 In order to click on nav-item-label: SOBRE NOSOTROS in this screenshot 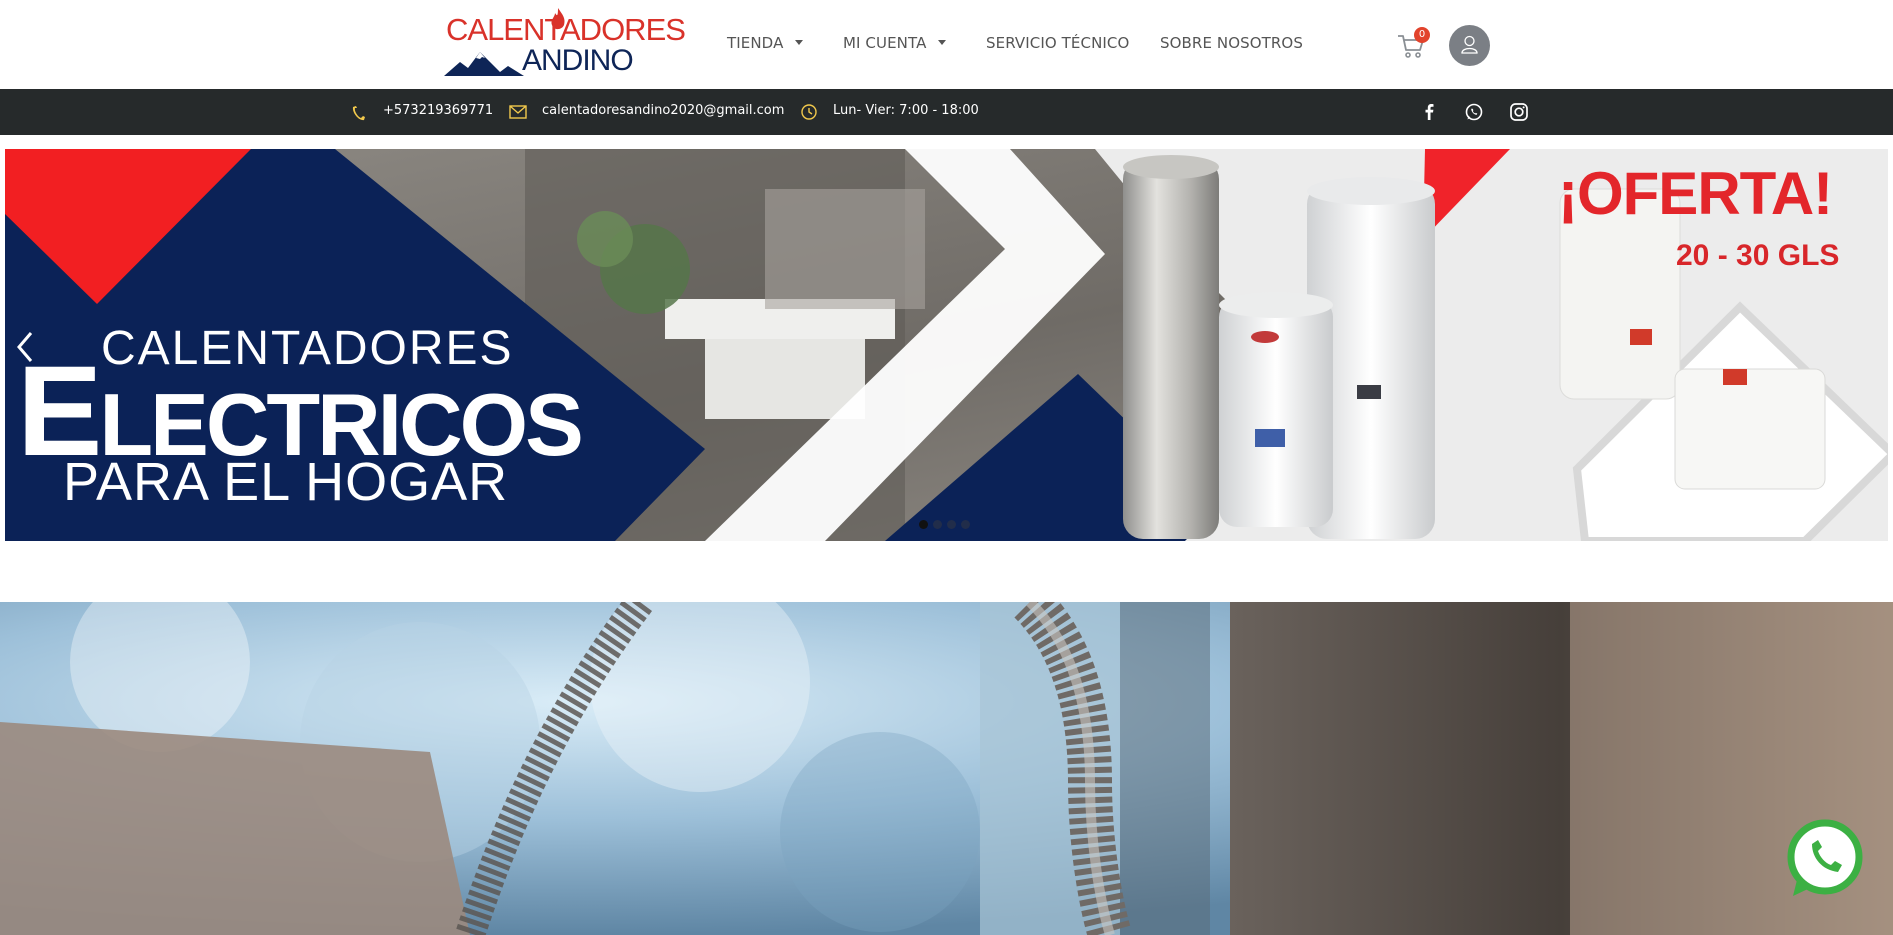, I will do `click(1231, 43)`.